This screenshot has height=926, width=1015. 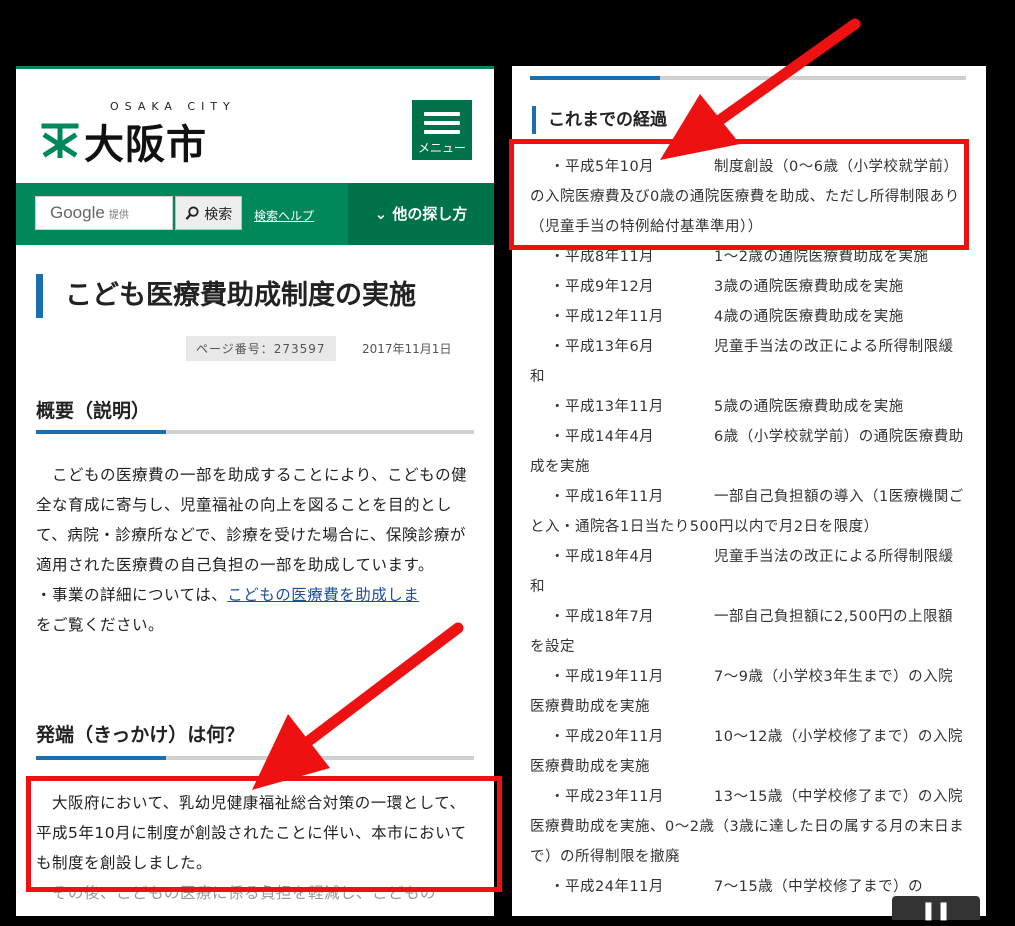 What do you see at coordinates (602, 617) in the screenshot?
I see `history-item-date: ・平成18年7月` at bounding box center [602, 617].